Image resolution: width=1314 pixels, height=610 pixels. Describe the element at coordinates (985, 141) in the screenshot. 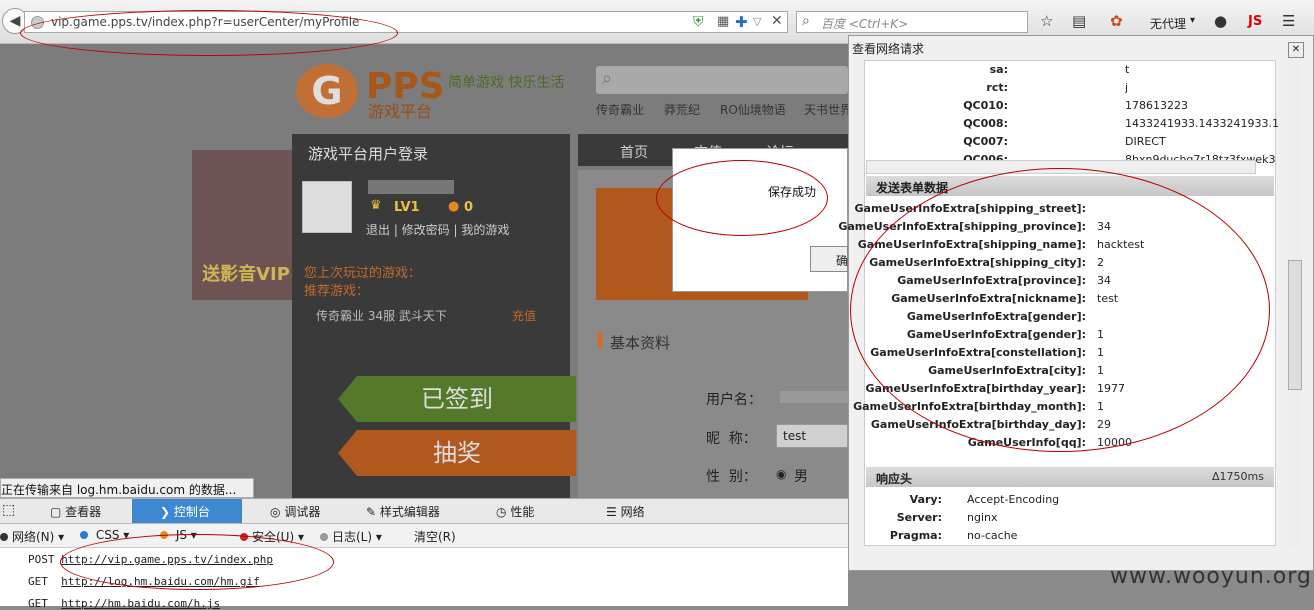

I see `field-key: QC007:` at that location.